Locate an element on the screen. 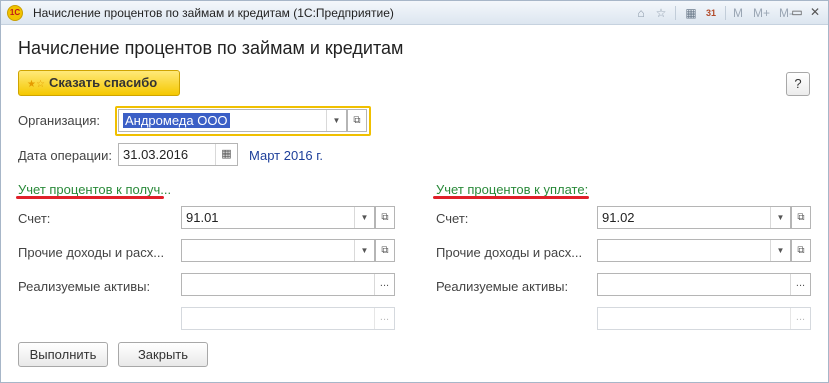  period-link: Март 2016 г. is located at coordinates (286, 155).